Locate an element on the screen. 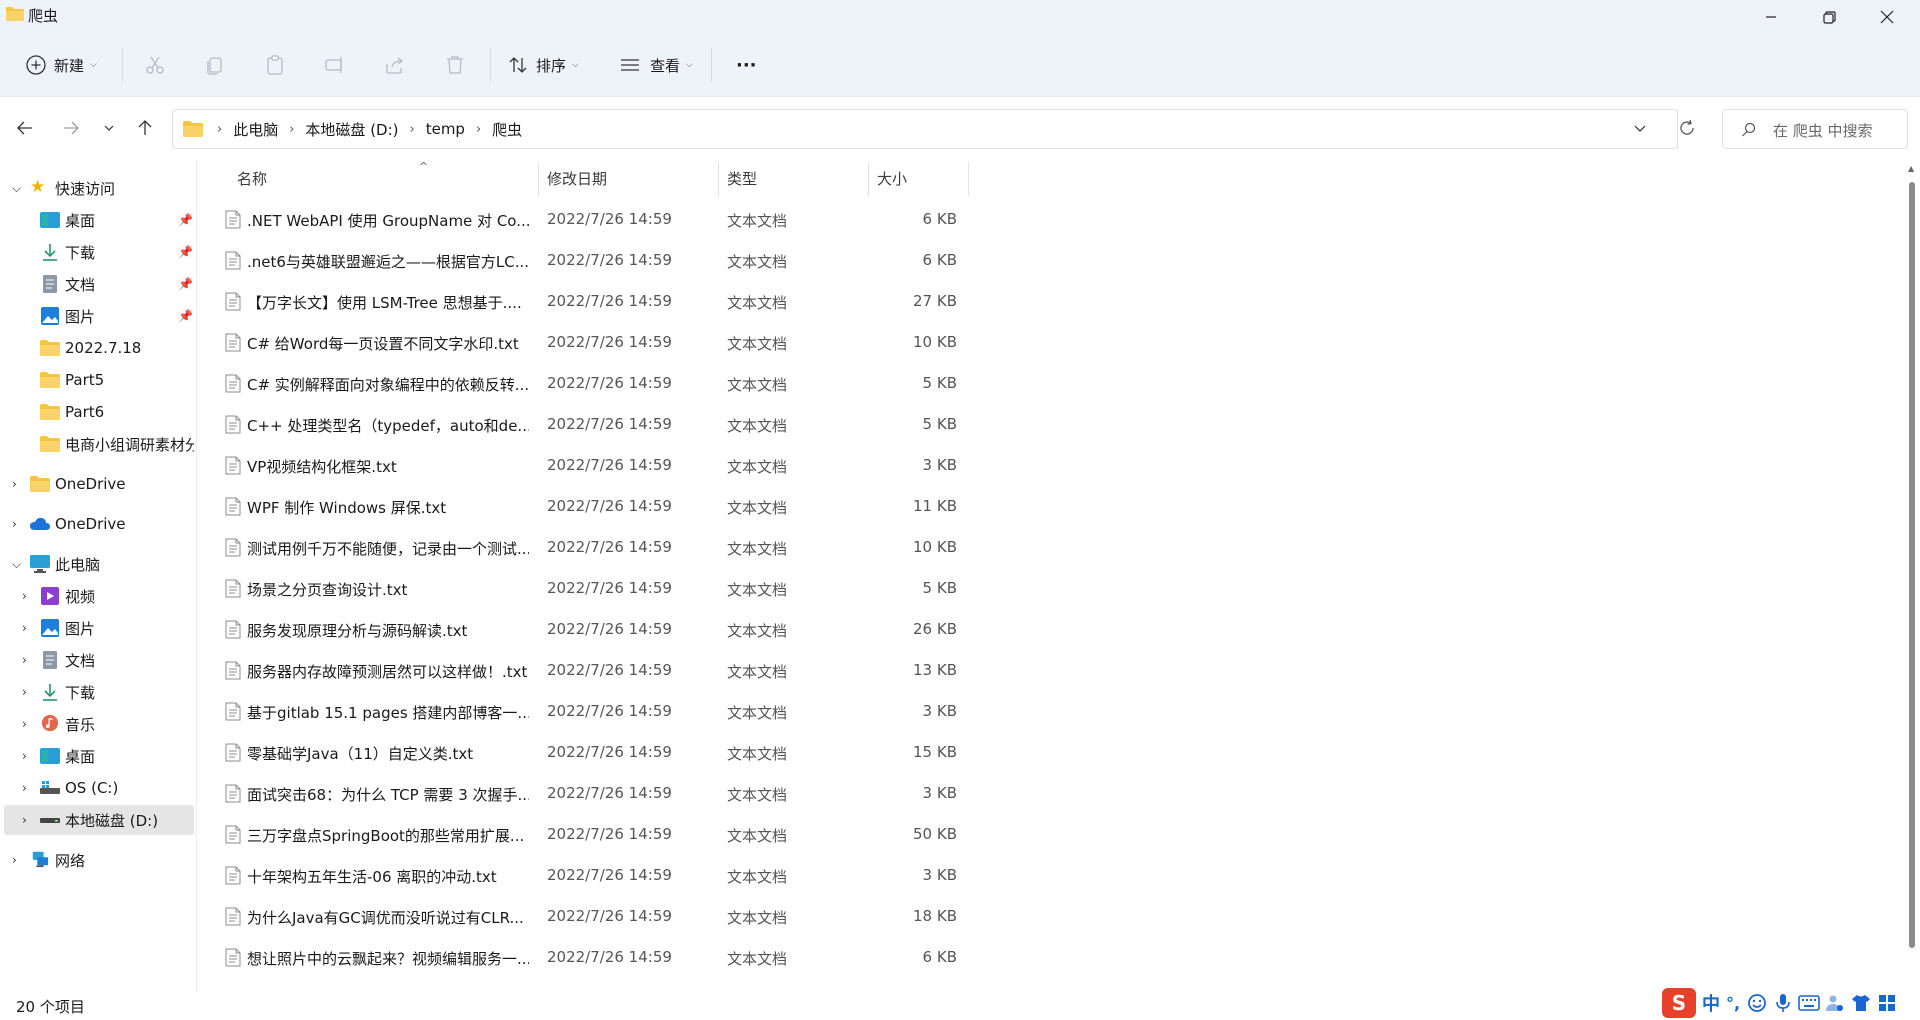  copy-button is located at coordinates (215, 65).